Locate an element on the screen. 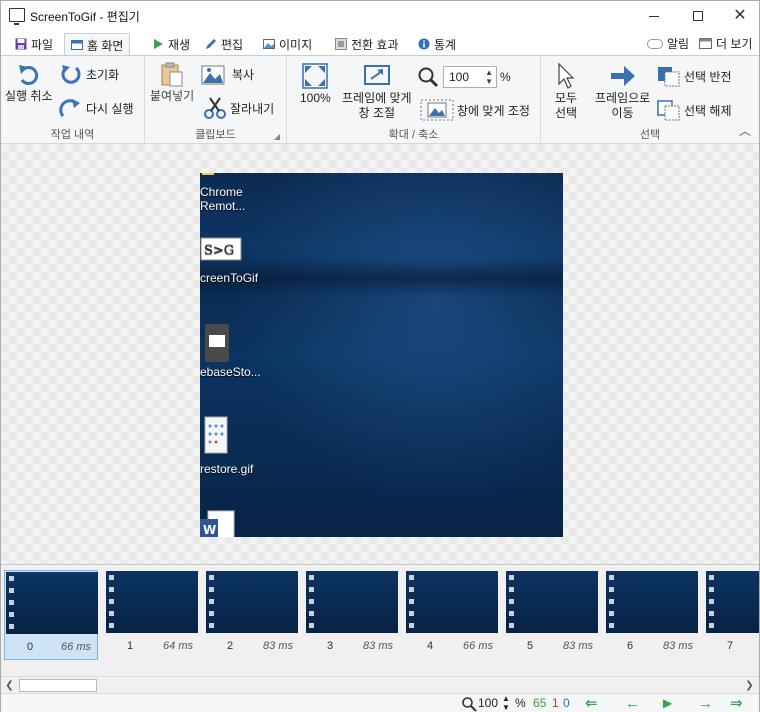 This screenshot has height=712, width=760. maximize-button is located at coordinates (698, 16).